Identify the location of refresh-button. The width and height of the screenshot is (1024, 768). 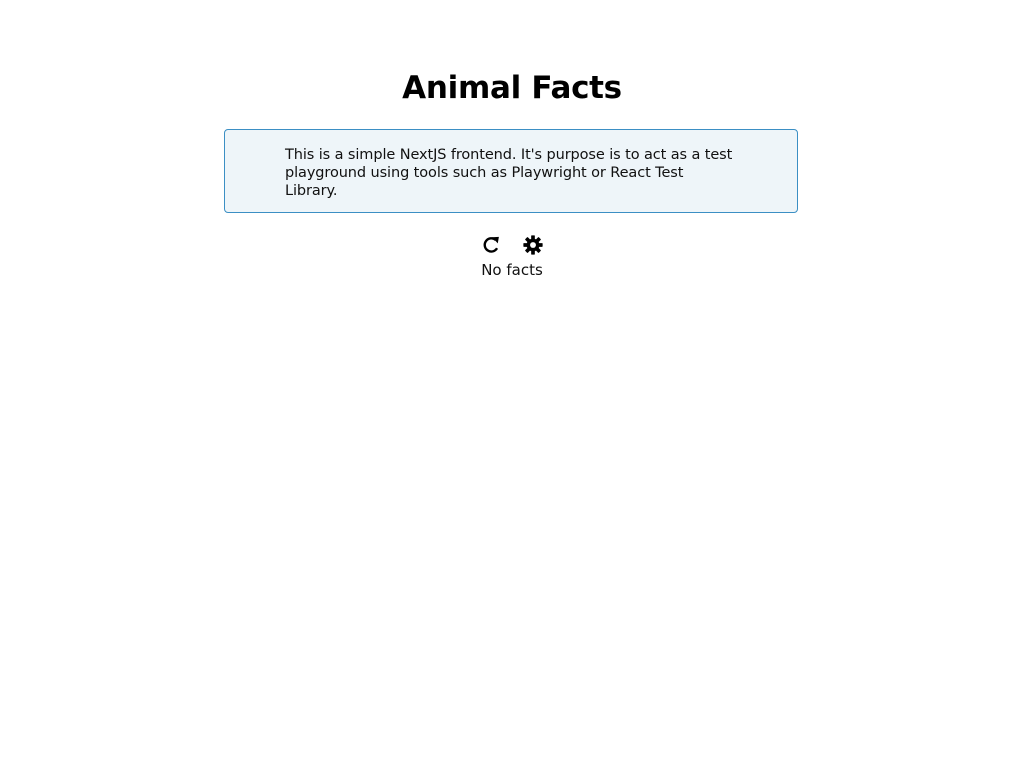
(491, 245).